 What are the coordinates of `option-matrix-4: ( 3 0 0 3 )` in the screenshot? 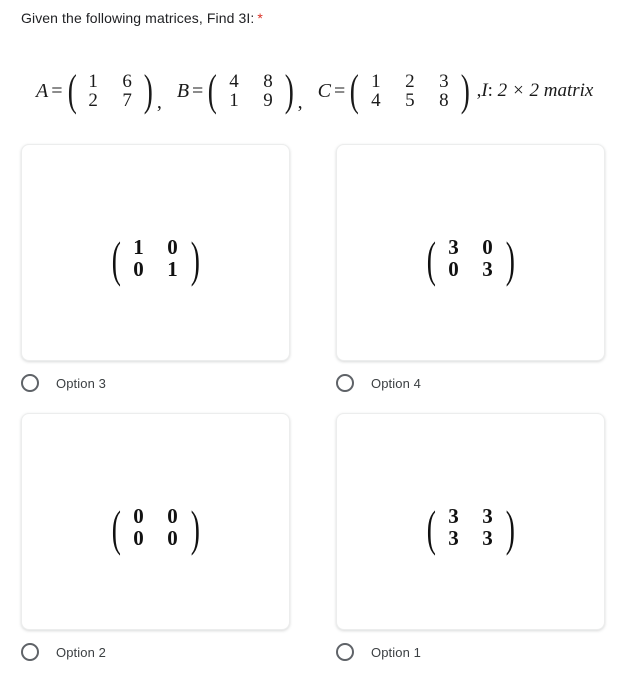 It's located at (470, 258).